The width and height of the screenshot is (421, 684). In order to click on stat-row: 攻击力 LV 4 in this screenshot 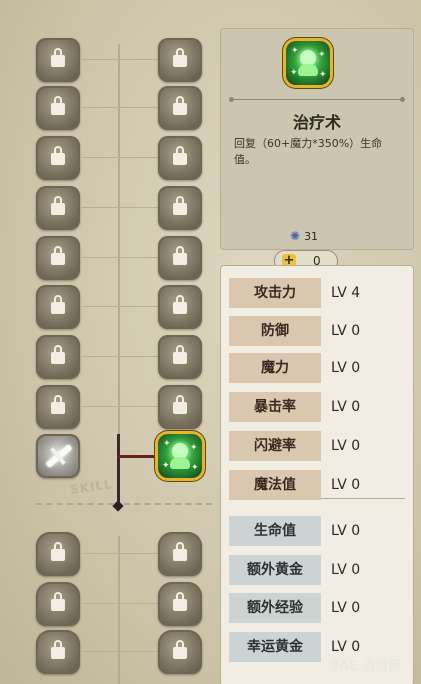, I will do `click(317, 293)`.